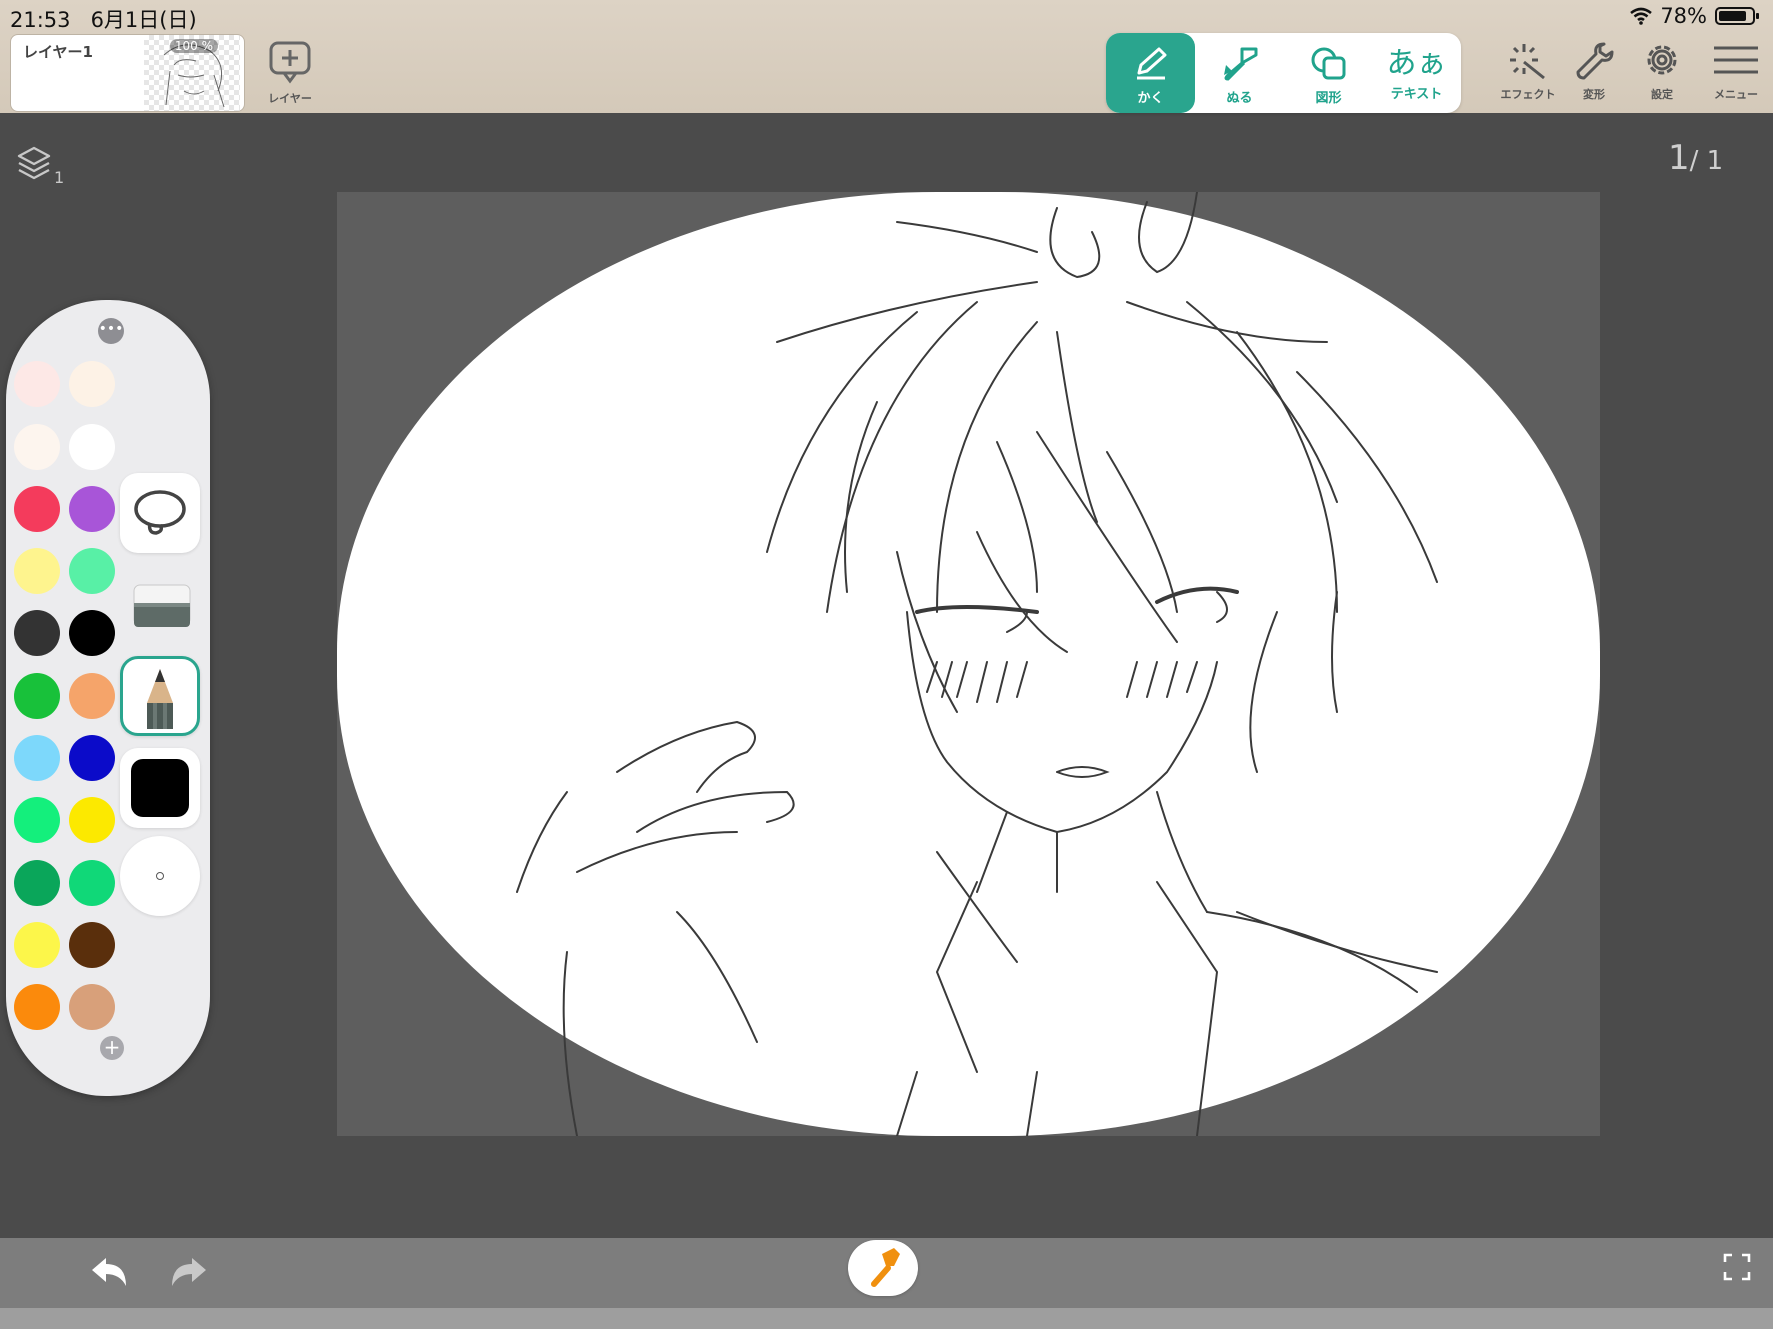  I want to click on menu-button: メニュー, so click(1736, 73).